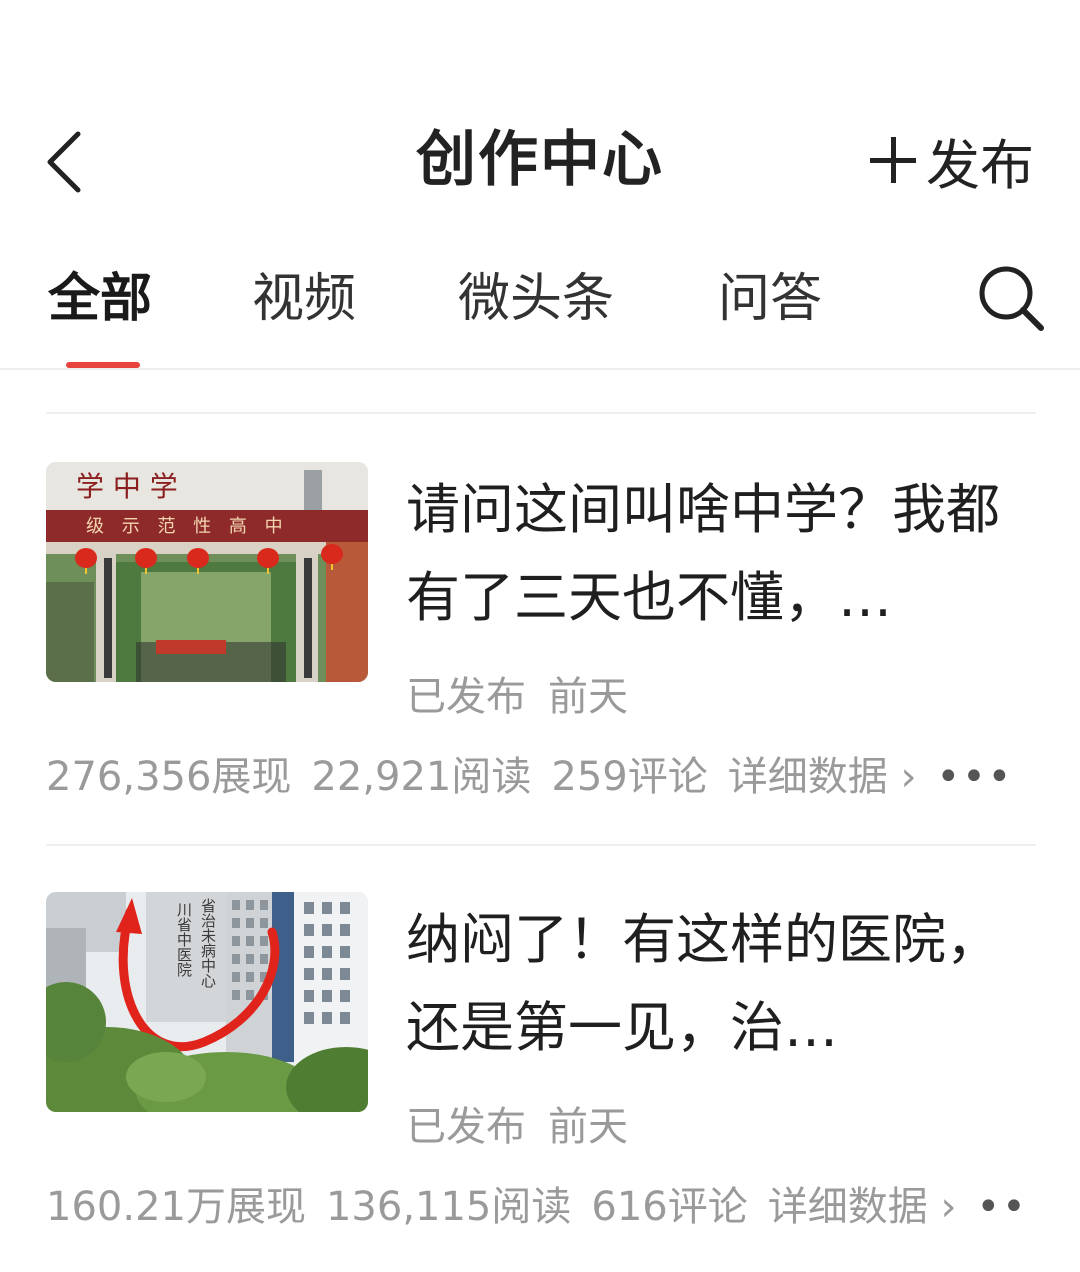  What do you see at coordinates (100, 299) in the screenshot?
I see `tab-all: 全部` at bounding box center [100, 299].